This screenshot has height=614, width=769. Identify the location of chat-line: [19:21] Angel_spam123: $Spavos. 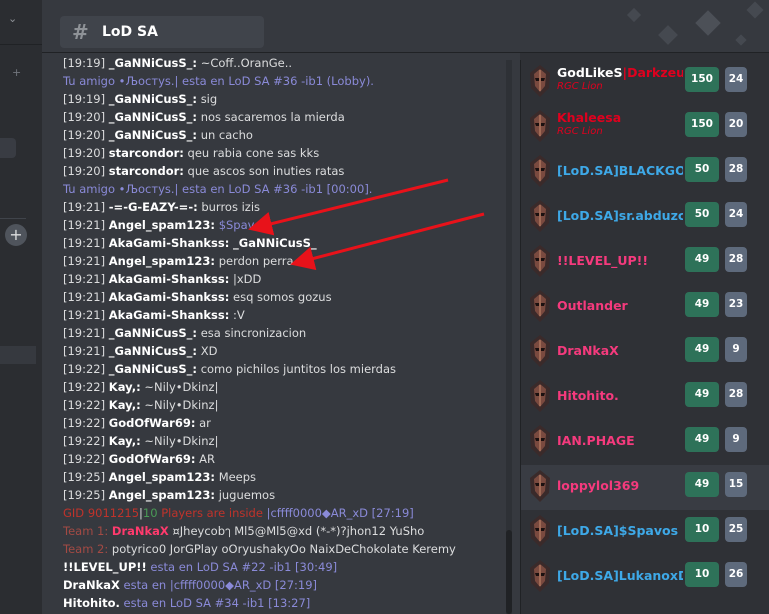
(298, 225).